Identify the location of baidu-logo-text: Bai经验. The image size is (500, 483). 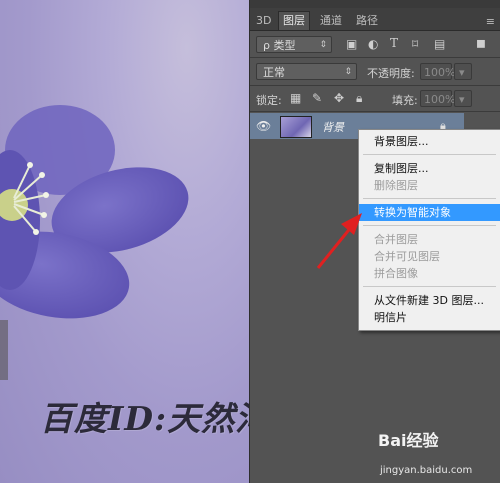
(408, 440).